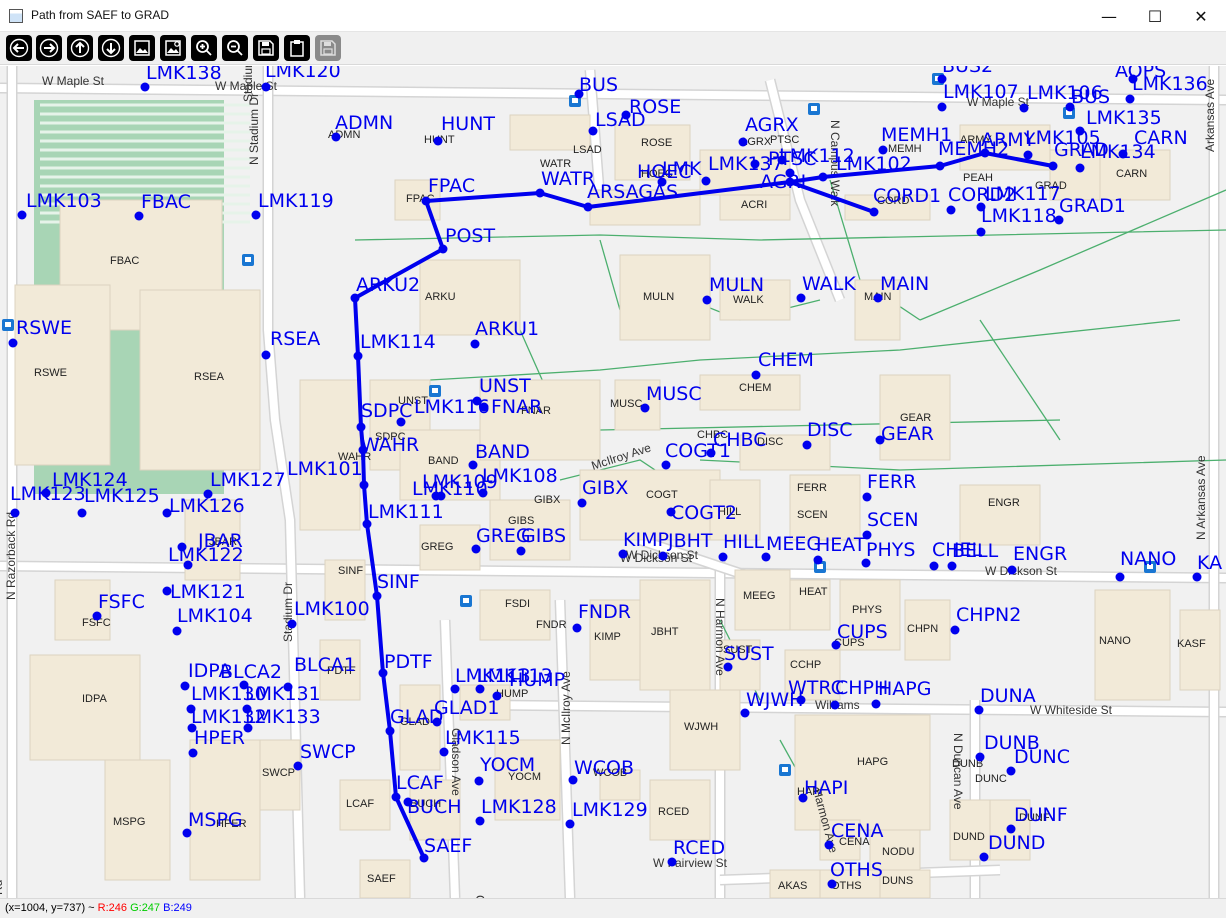 This screenshot has height=918, width=1226. What do you see at coordinates (696, 455) in the screenshot?
I see `map-node: COGT1` at bounding box center [696, 455].